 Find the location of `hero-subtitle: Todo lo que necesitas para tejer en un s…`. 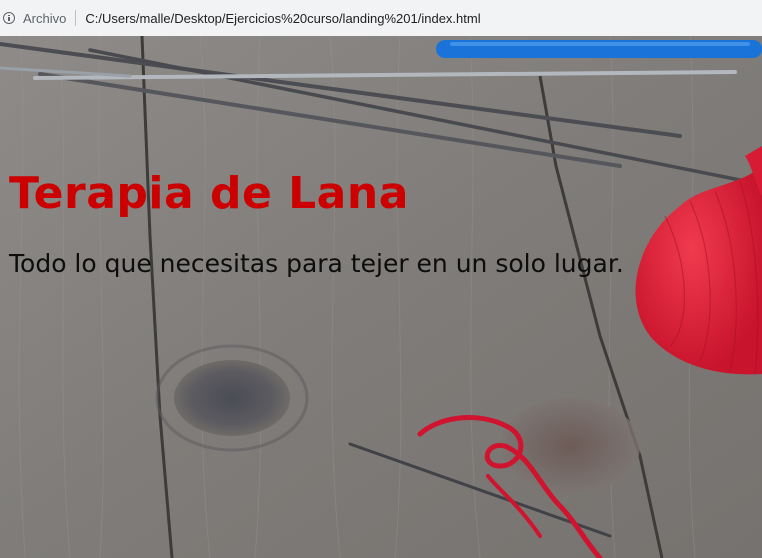

hero-subtitle: Todo lo que necesitas para tejer en un s… is located at coordinates (316, 263).